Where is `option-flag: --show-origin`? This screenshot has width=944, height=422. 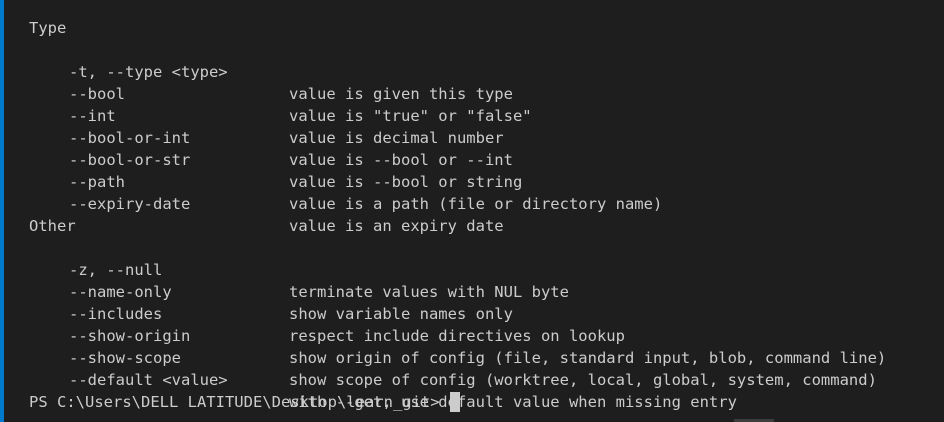
option-flag: --show-origin is located at coordinates (130, 336).